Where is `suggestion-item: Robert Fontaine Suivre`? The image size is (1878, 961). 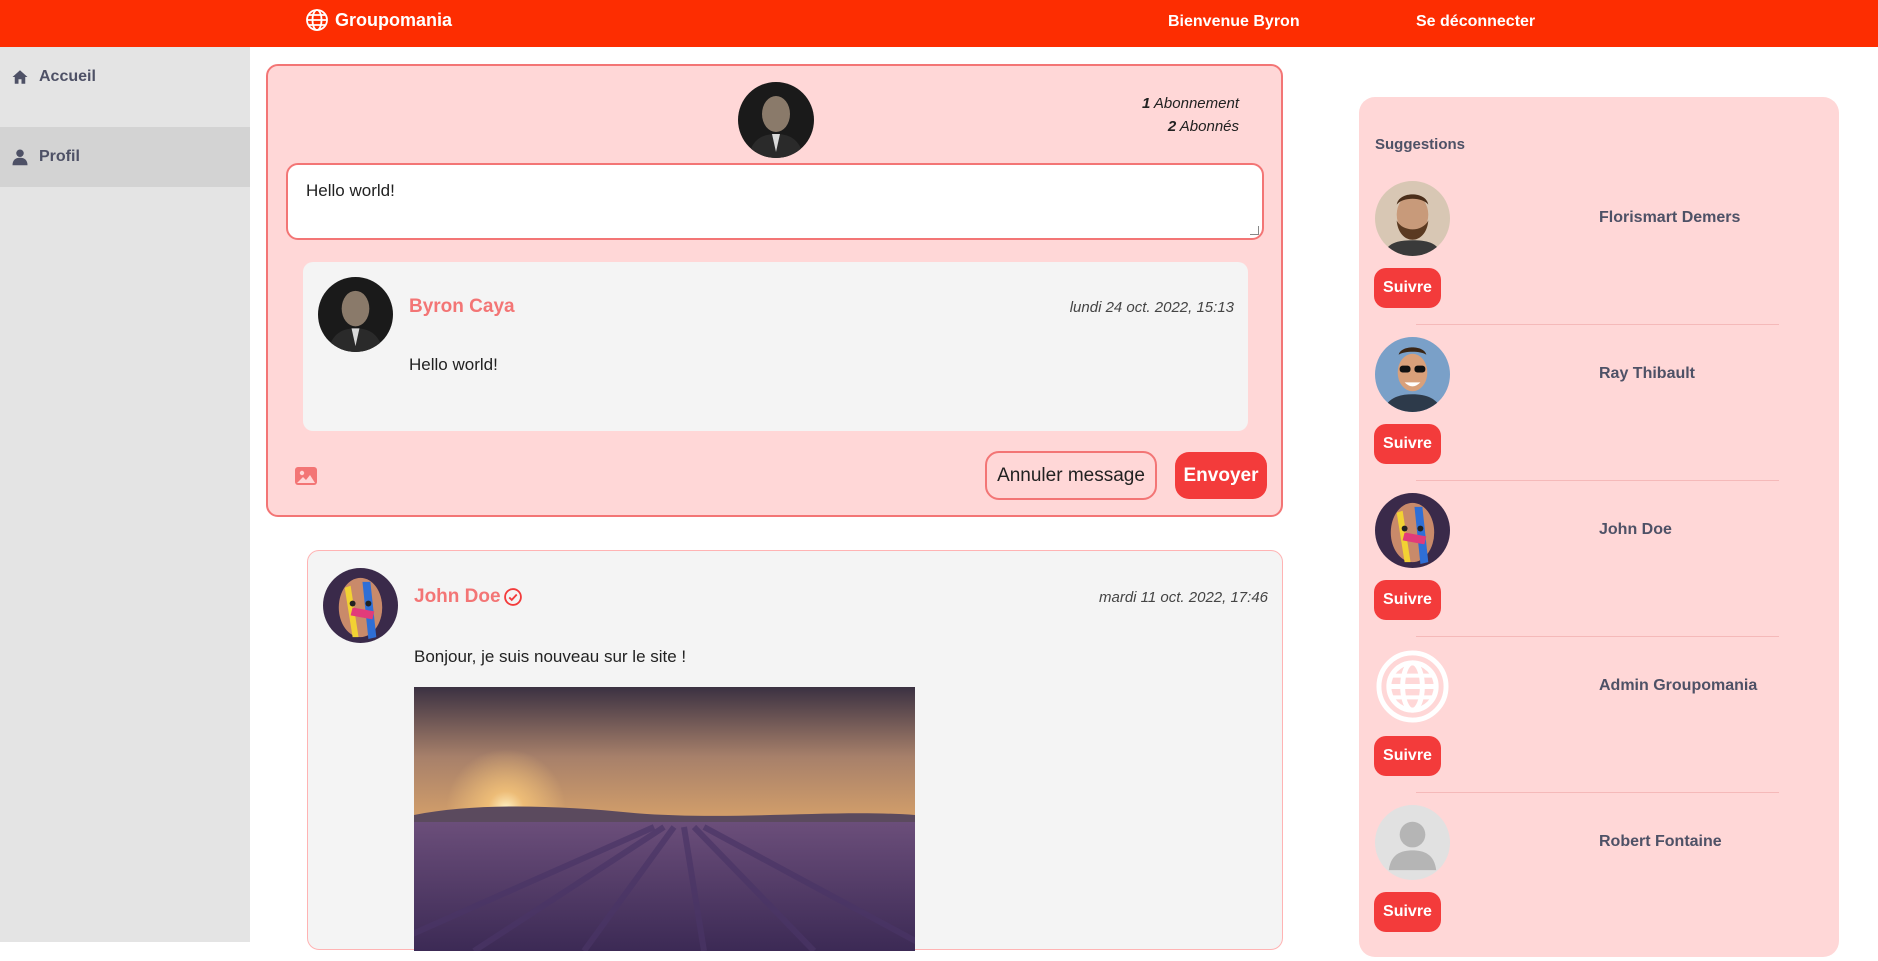
suggestion-item: Robert Fontaine Suivre is located at coordinates (1599, 883).